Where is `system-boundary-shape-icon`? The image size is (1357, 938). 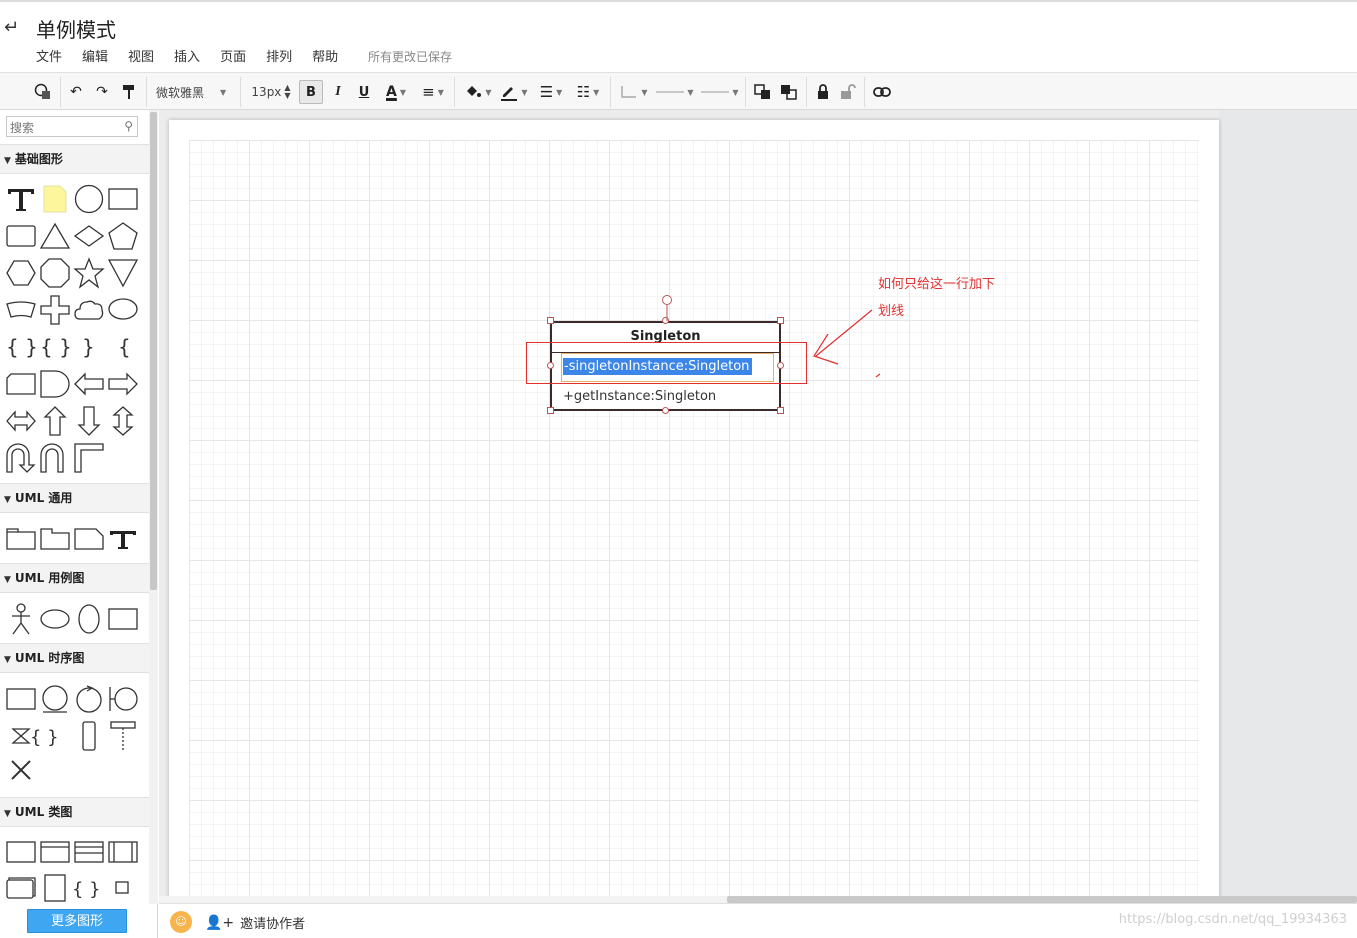
system-boundary-shape-icon is located at coordinates (123, 619).